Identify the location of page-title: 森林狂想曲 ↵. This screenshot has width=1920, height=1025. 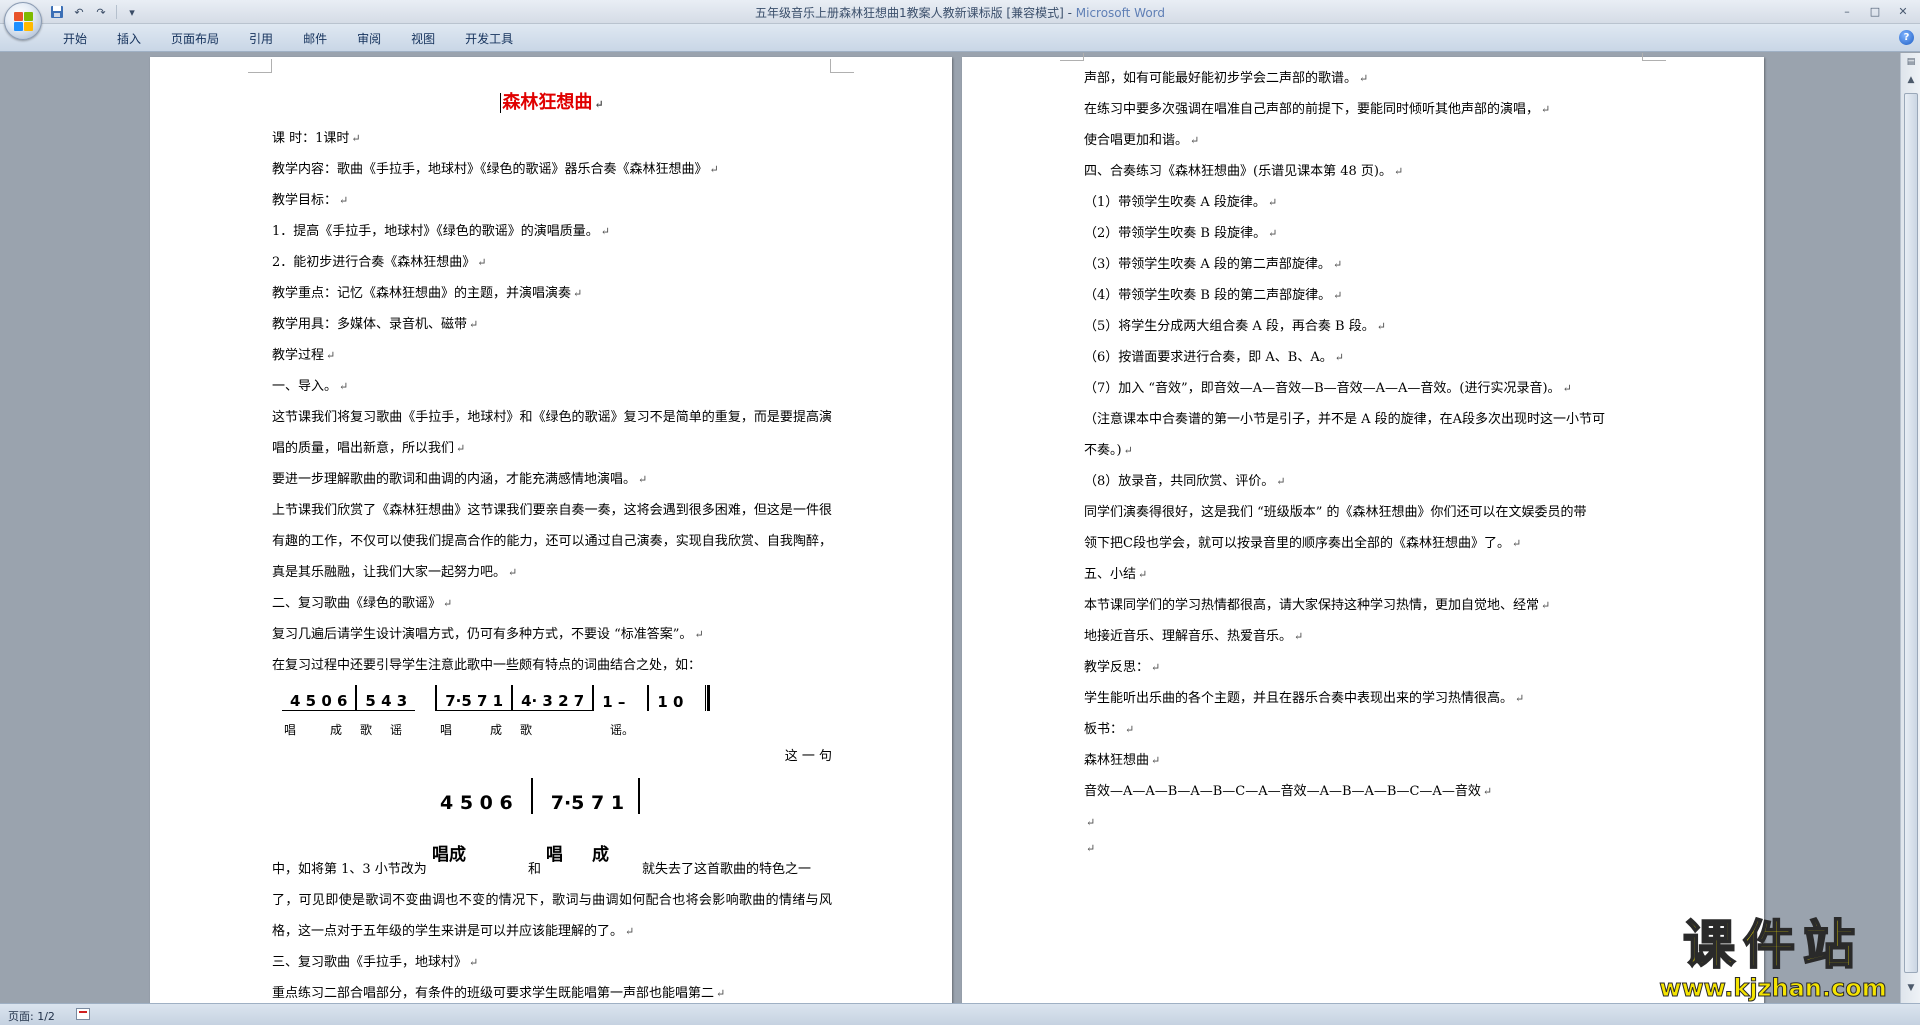
(552, 102).